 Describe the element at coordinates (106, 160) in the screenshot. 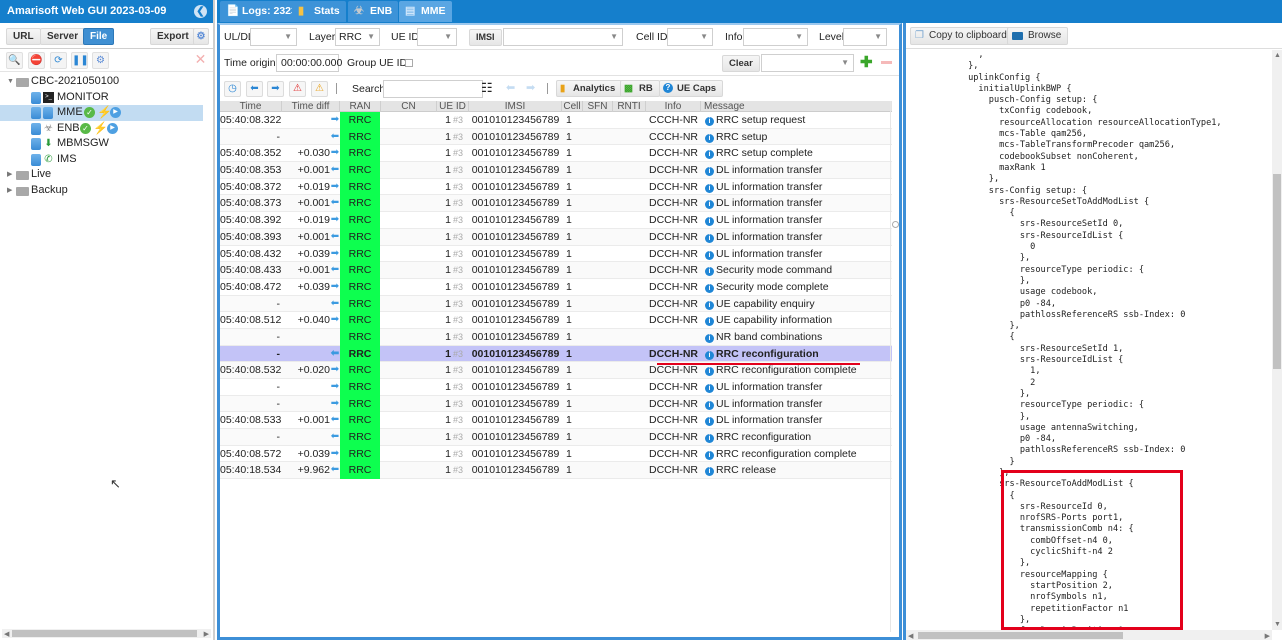

I see `tree-item-ims: ✆ IMS` at that location.